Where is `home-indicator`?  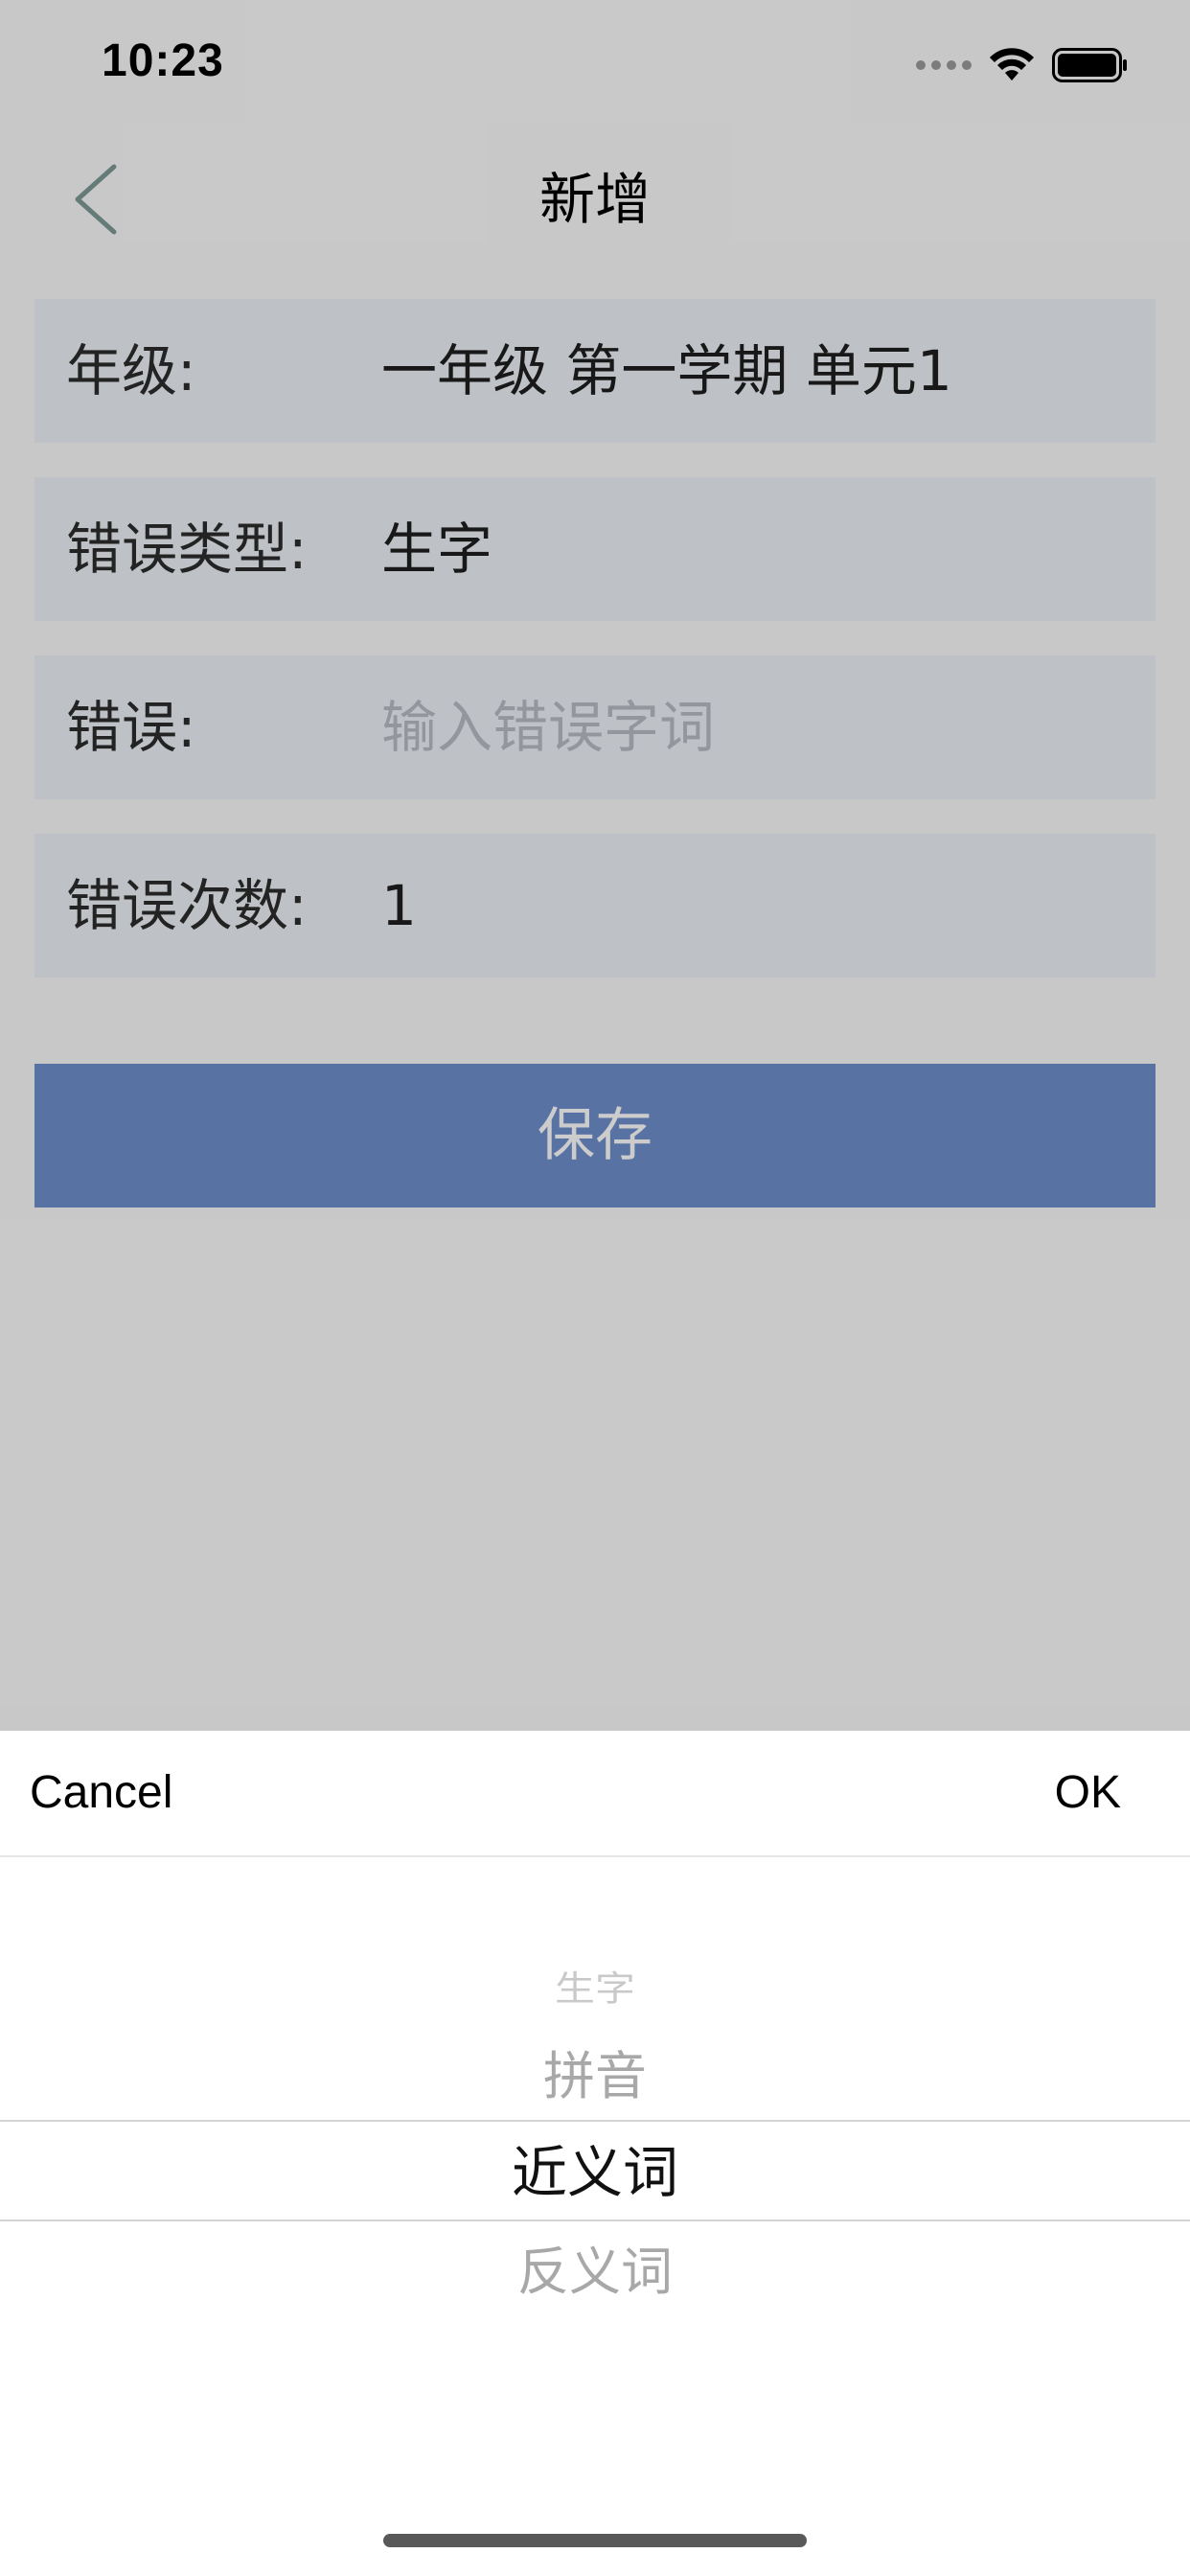
home-indicator is located at coordinates (595, 2540).